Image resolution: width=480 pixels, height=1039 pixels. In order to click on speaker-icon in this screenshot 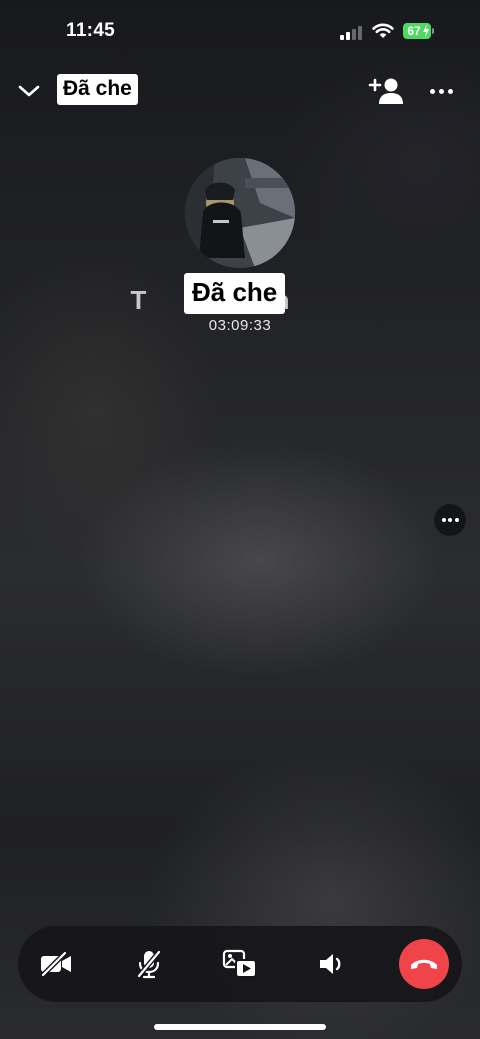, I will do `click(330, 964)`.